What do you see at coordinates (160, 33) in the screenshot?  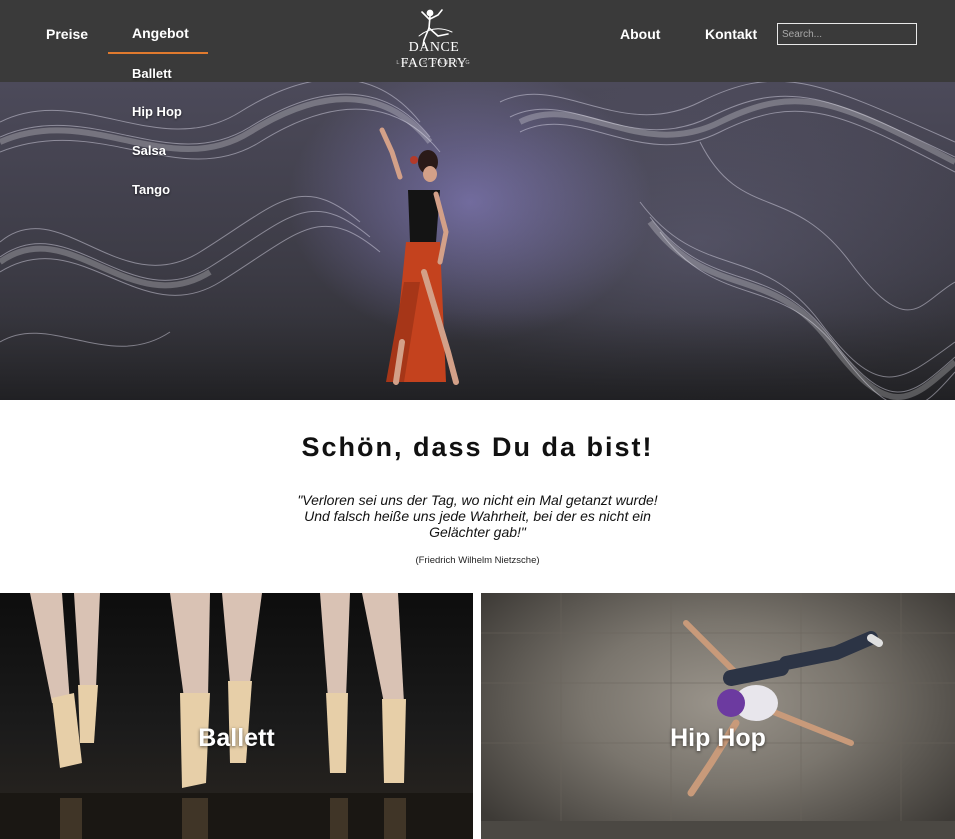 I see `nav-angebot: Angebot` at bounding box center [160, 33].